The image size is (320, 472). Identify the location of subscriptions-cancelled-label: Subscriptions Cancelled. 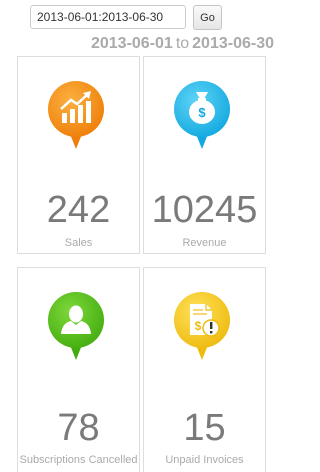
(78, 460).